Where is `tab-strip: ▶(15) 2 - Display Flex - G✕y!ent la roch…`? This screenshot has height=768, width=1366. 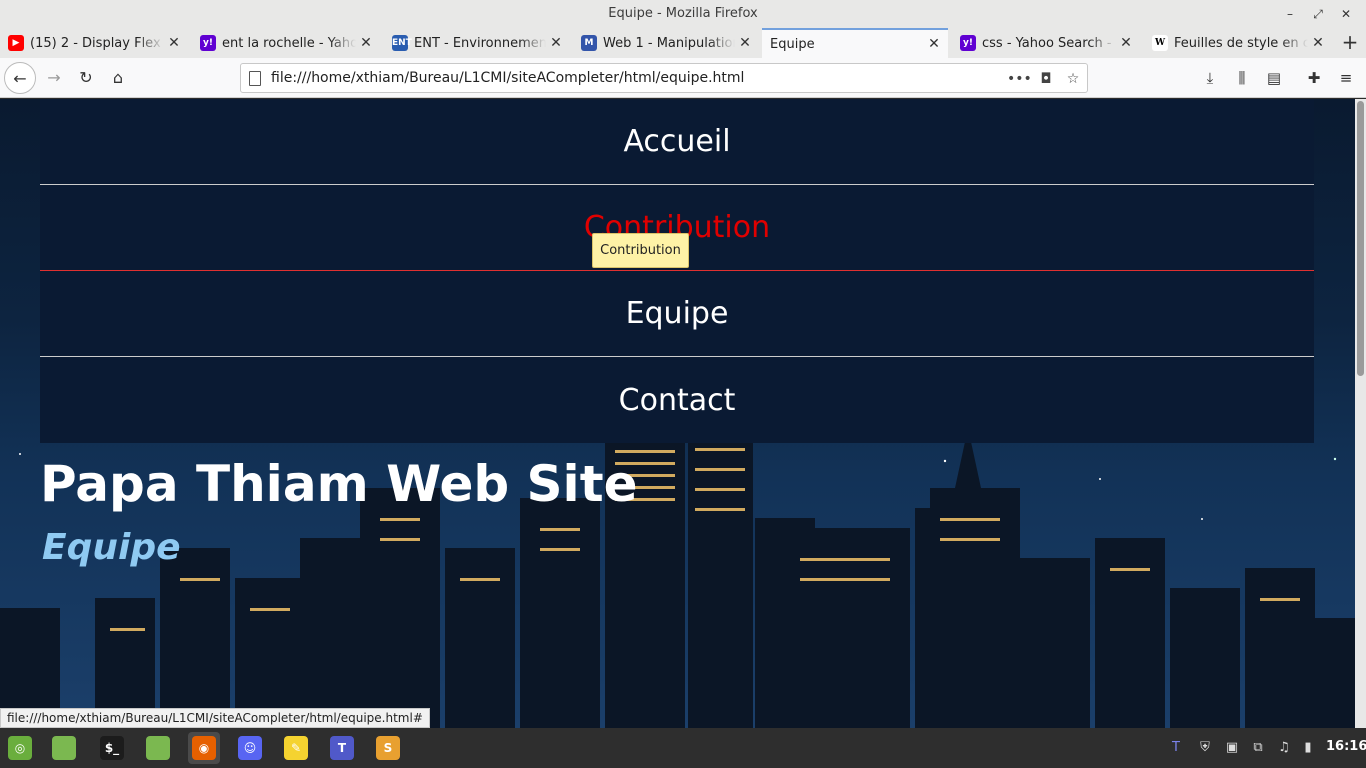 tab-strip: ▶(15) 2 - Display Flex - G✕y!ent la roch… is located at coordinates (683, 43).